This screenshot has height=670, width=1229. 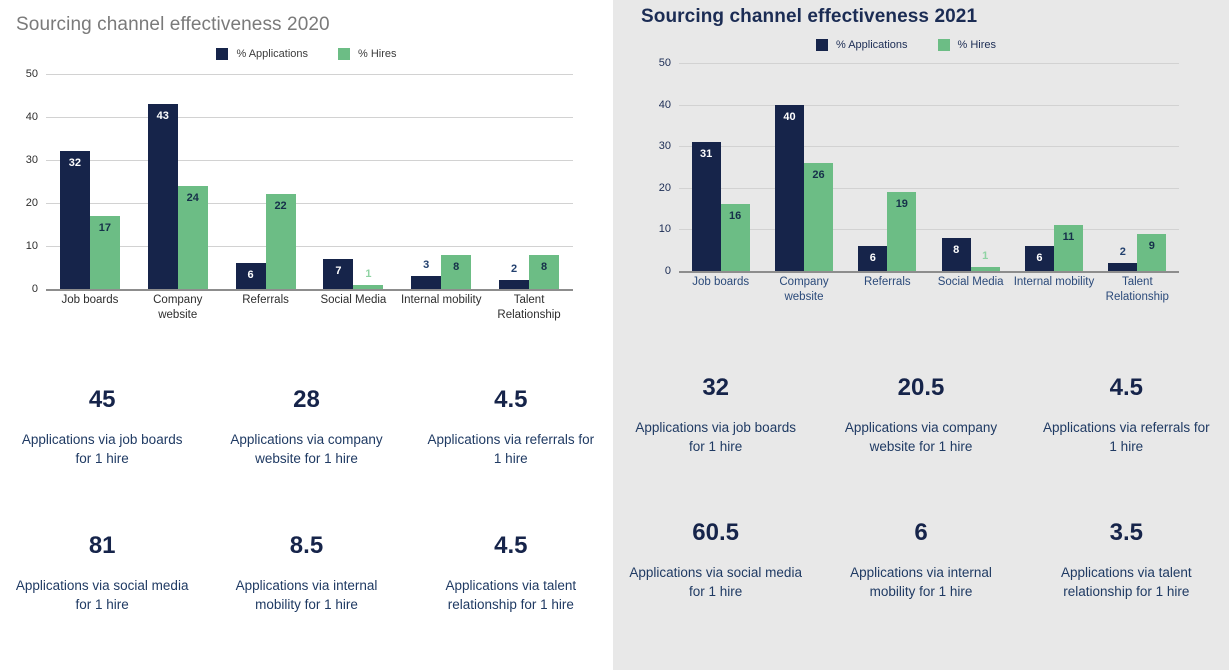 I want to click on bar-hires: 24, so click(x=192, y=237).